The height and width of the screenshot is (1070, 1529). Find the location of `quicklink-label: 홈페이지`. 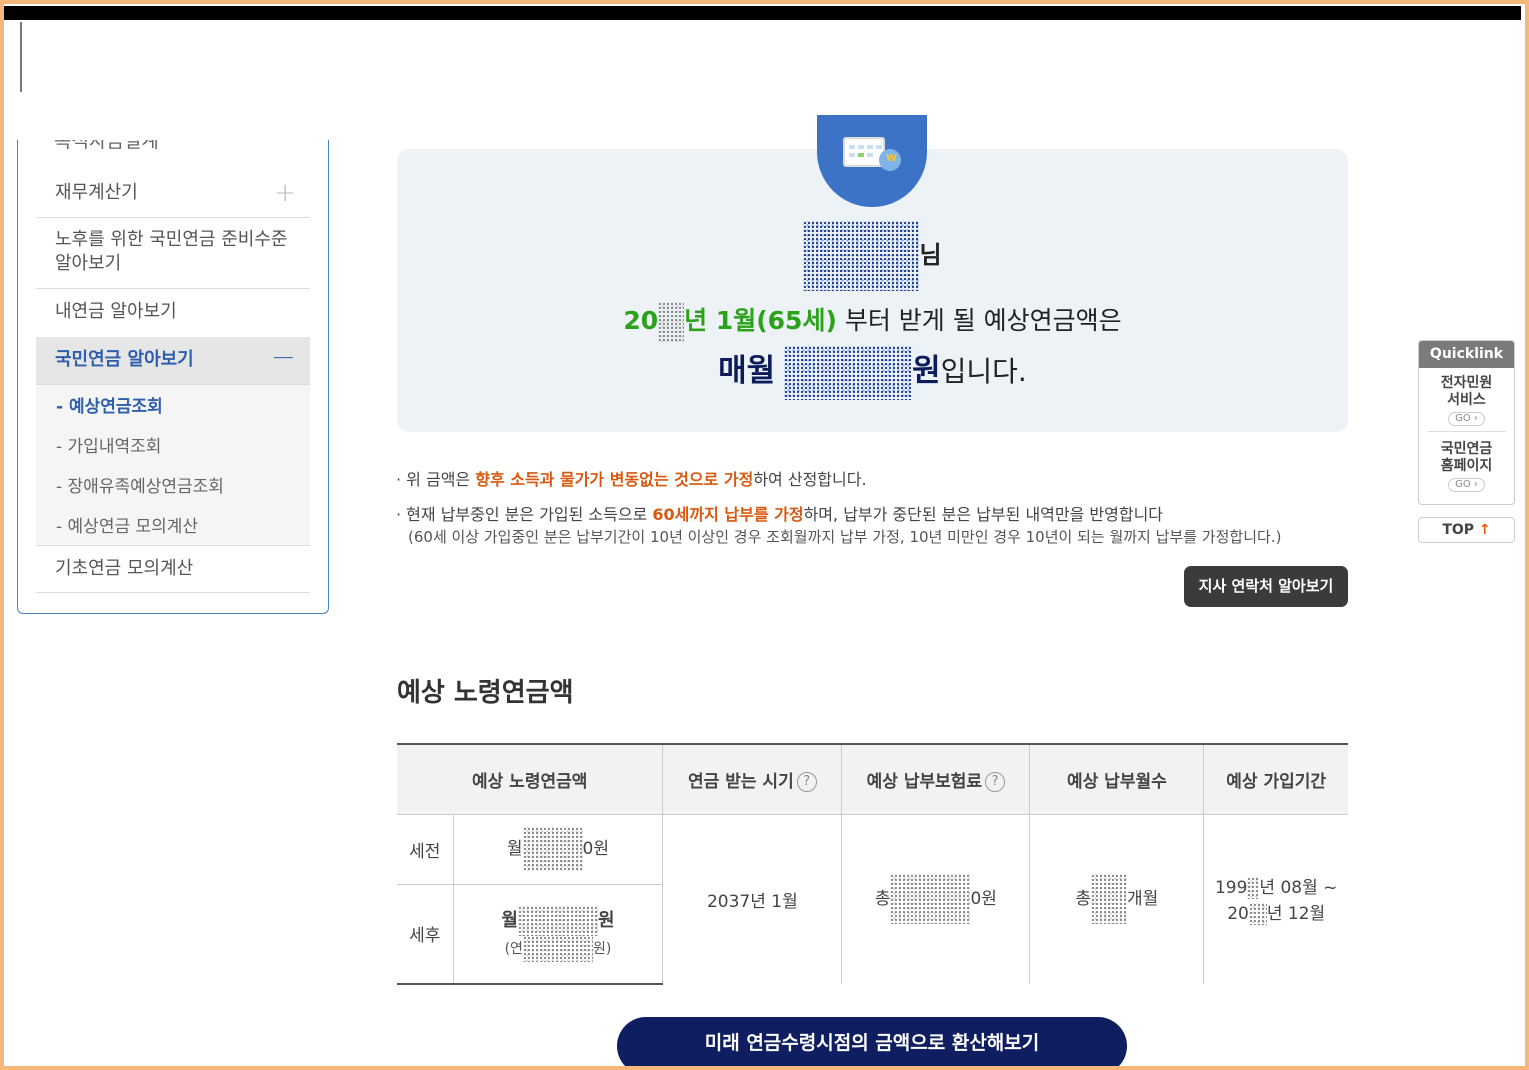

quicklink-label: 홈페이지 is located at coordinates (1466, 466).